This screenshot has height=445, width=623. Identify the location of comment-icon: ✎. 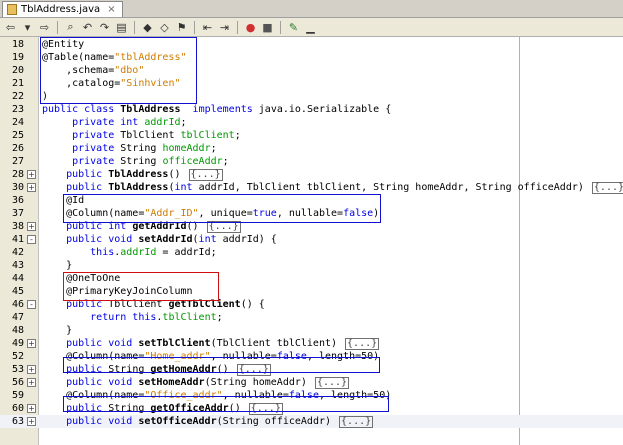
(293, 27).